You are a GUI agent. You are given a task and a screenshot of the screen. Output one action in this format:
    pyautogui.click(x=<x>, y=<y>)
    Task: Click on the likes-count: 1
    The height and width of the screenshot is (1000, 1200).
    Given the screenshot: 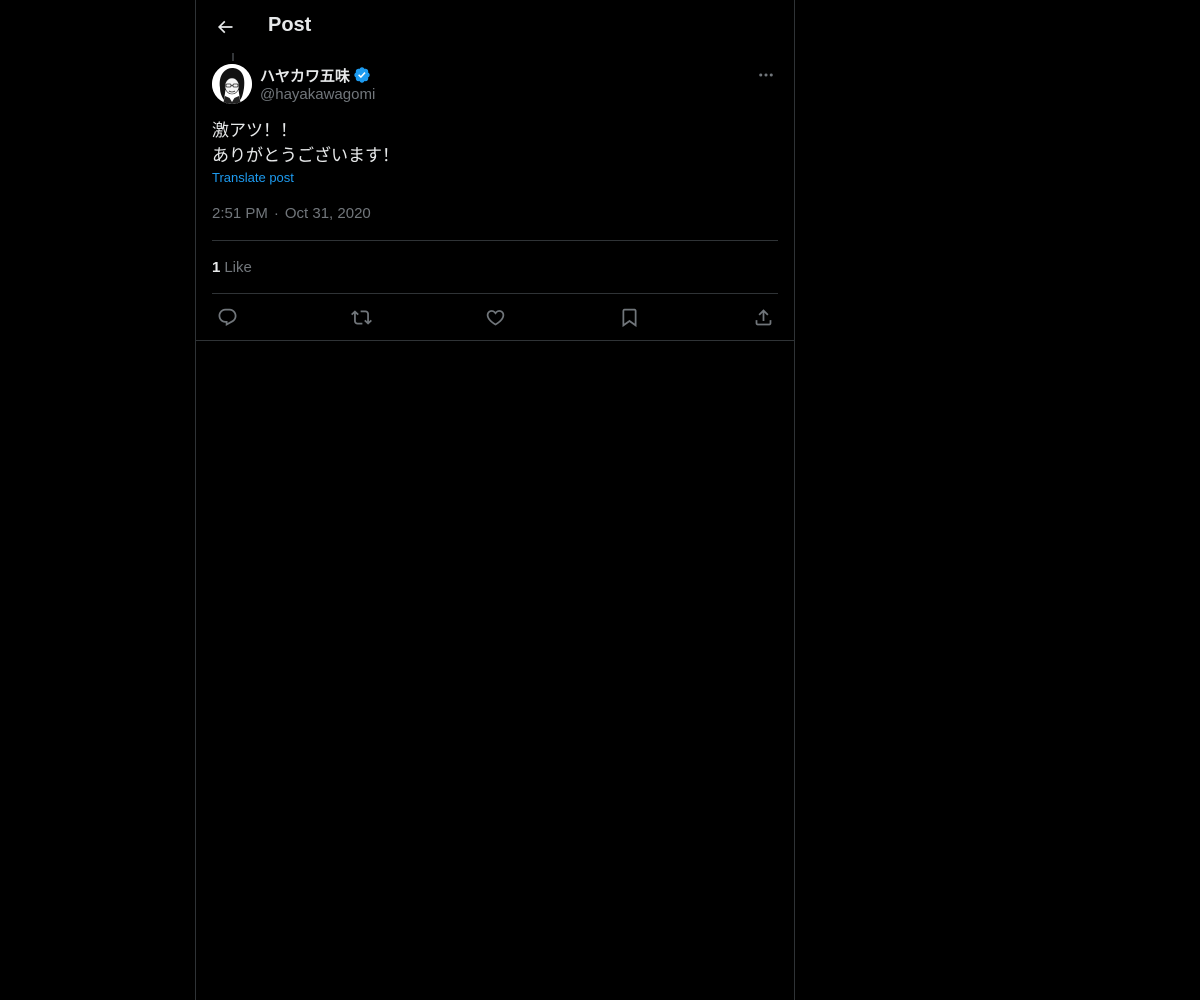 What is the action you would take?
    pyautogui.click(x=216, y=267)
    